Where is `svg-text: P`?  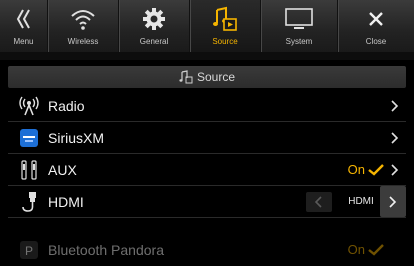
svg-text: P is located at coordinates (29, 251).